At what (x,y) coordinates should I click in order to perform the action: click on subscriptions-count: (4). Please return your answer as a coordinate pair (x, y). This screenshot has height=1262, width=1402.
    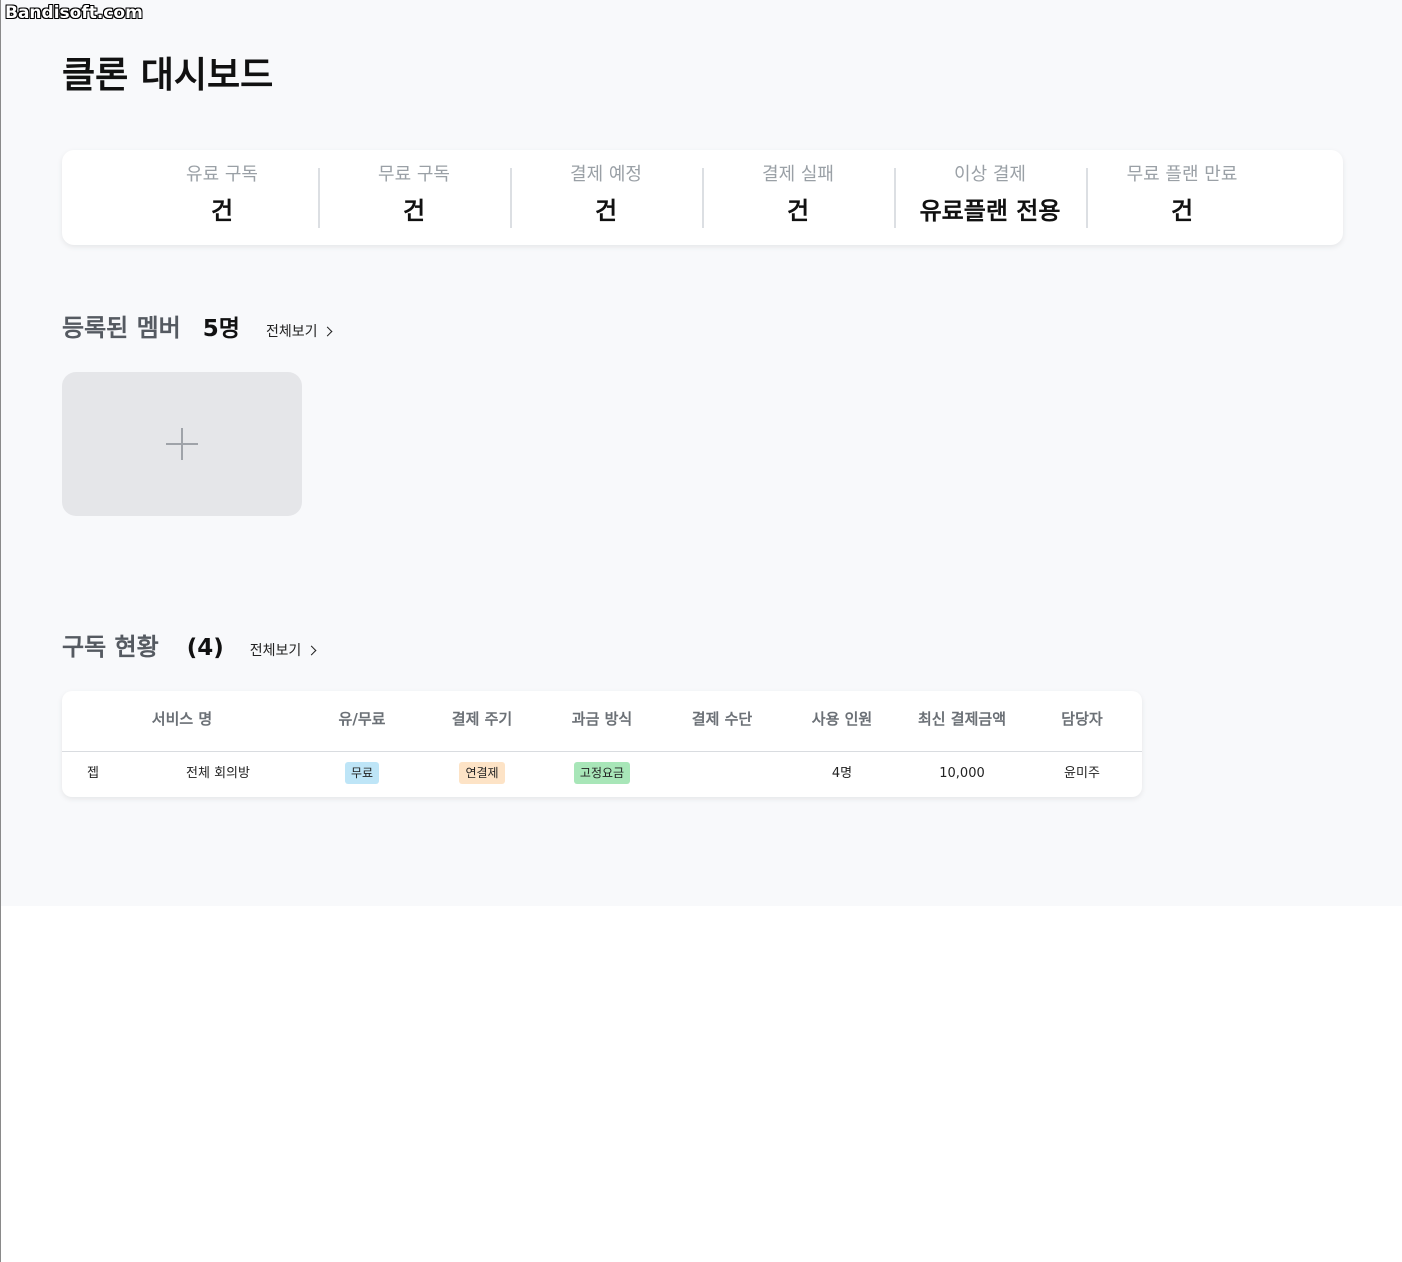
    Looking at the image, I should click on (205, 648).